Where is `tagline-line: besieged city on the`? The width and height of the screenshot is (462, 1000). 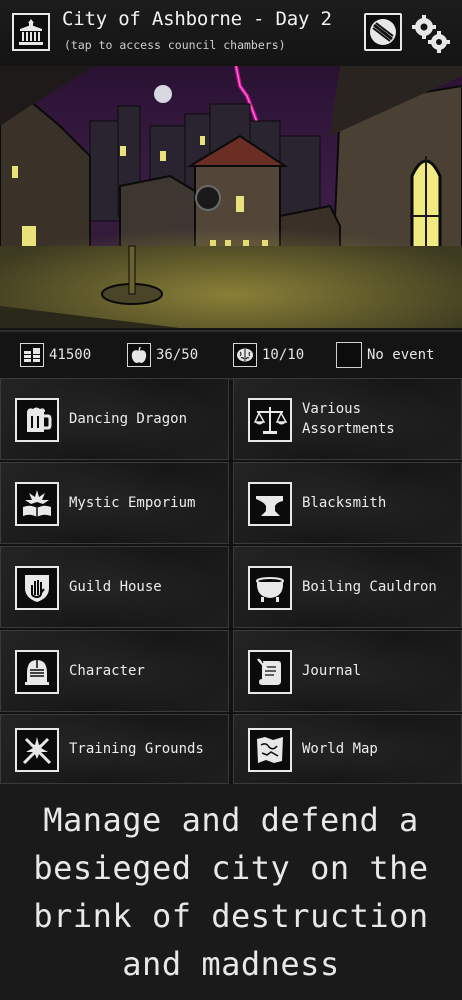
tagline-line: besieged city on the is located at coordinates (231, 868).